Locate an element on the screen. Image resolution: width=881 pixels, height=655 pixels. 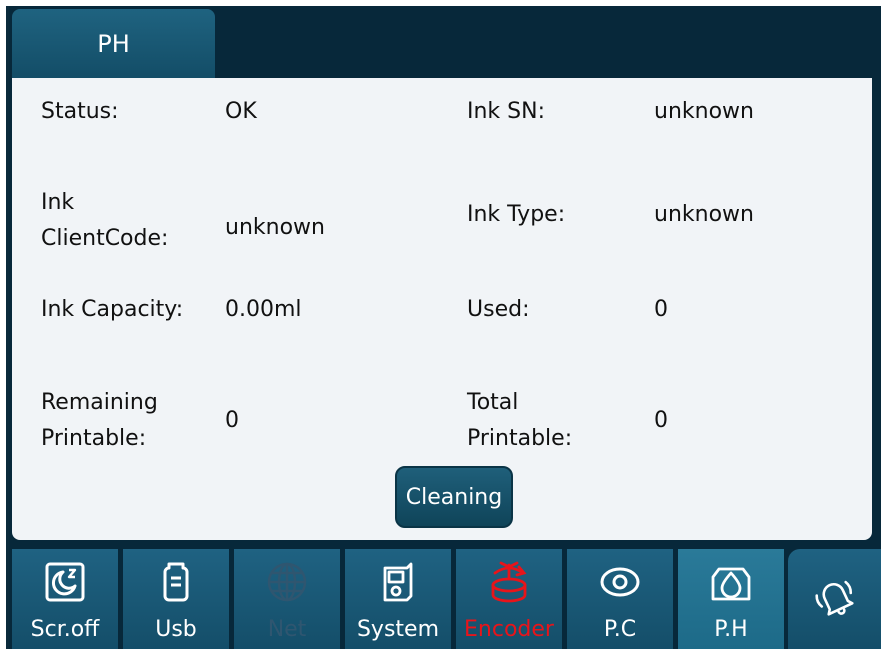
remaining-printable-label-line2: Printable: is located at coordinates (94, 438).